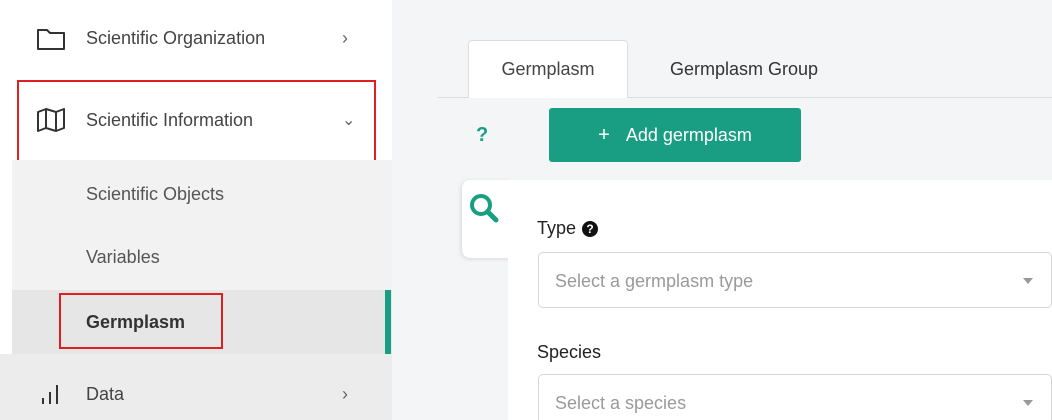  Describe the element at coordinates (795, 397) in the screenshot. I see `species-select: Select a species` at that location.